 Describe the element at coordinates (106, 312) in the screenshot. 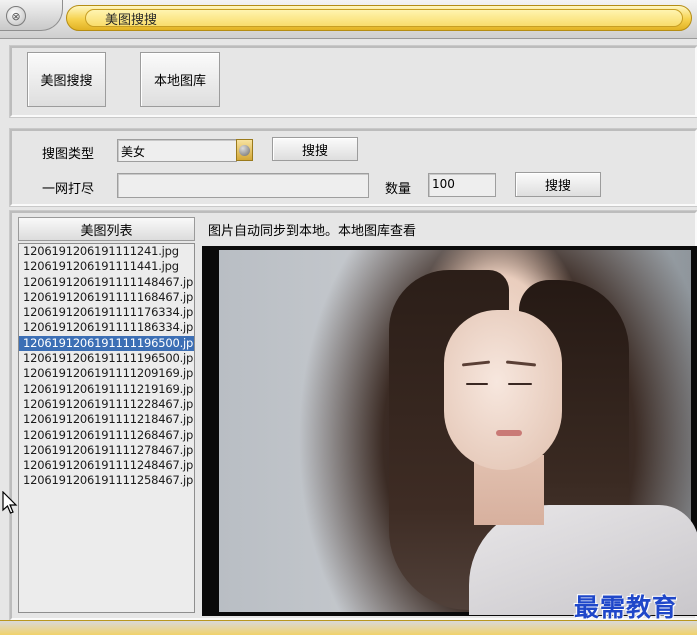

I see `list-item: 1206191206191111176334.jp` at that location.